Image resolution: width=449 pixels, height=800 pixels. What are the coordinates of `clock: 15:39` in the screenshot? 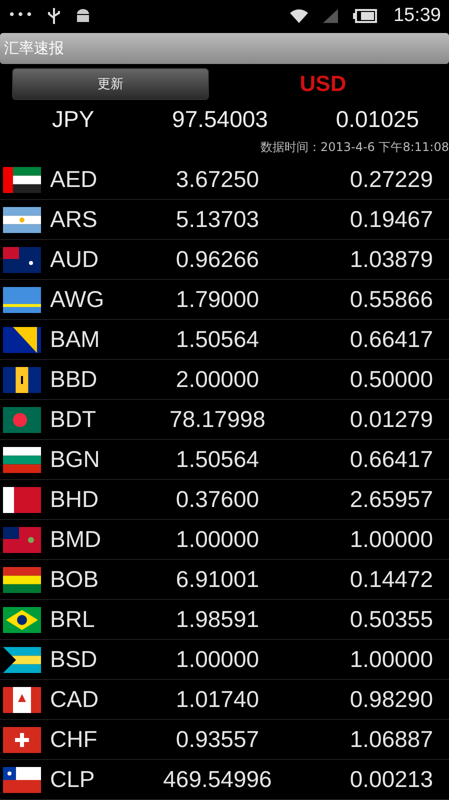 It's located at (417, 15).